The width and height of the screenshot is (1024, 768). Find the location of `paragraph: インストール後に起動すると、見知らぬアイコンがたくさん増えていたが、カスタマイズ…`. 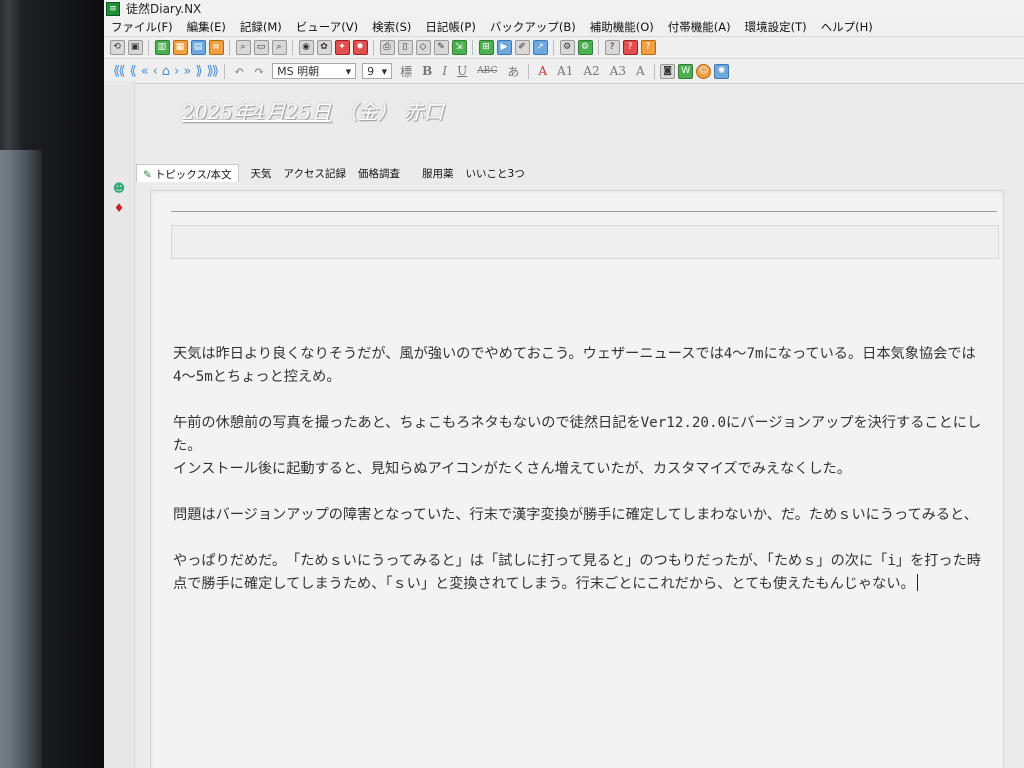

paragraph: インストール後に起動すると、見知らぬアイコンがたくさん増えていたが、カスタマイズ… is located at coordinates (512, 469).